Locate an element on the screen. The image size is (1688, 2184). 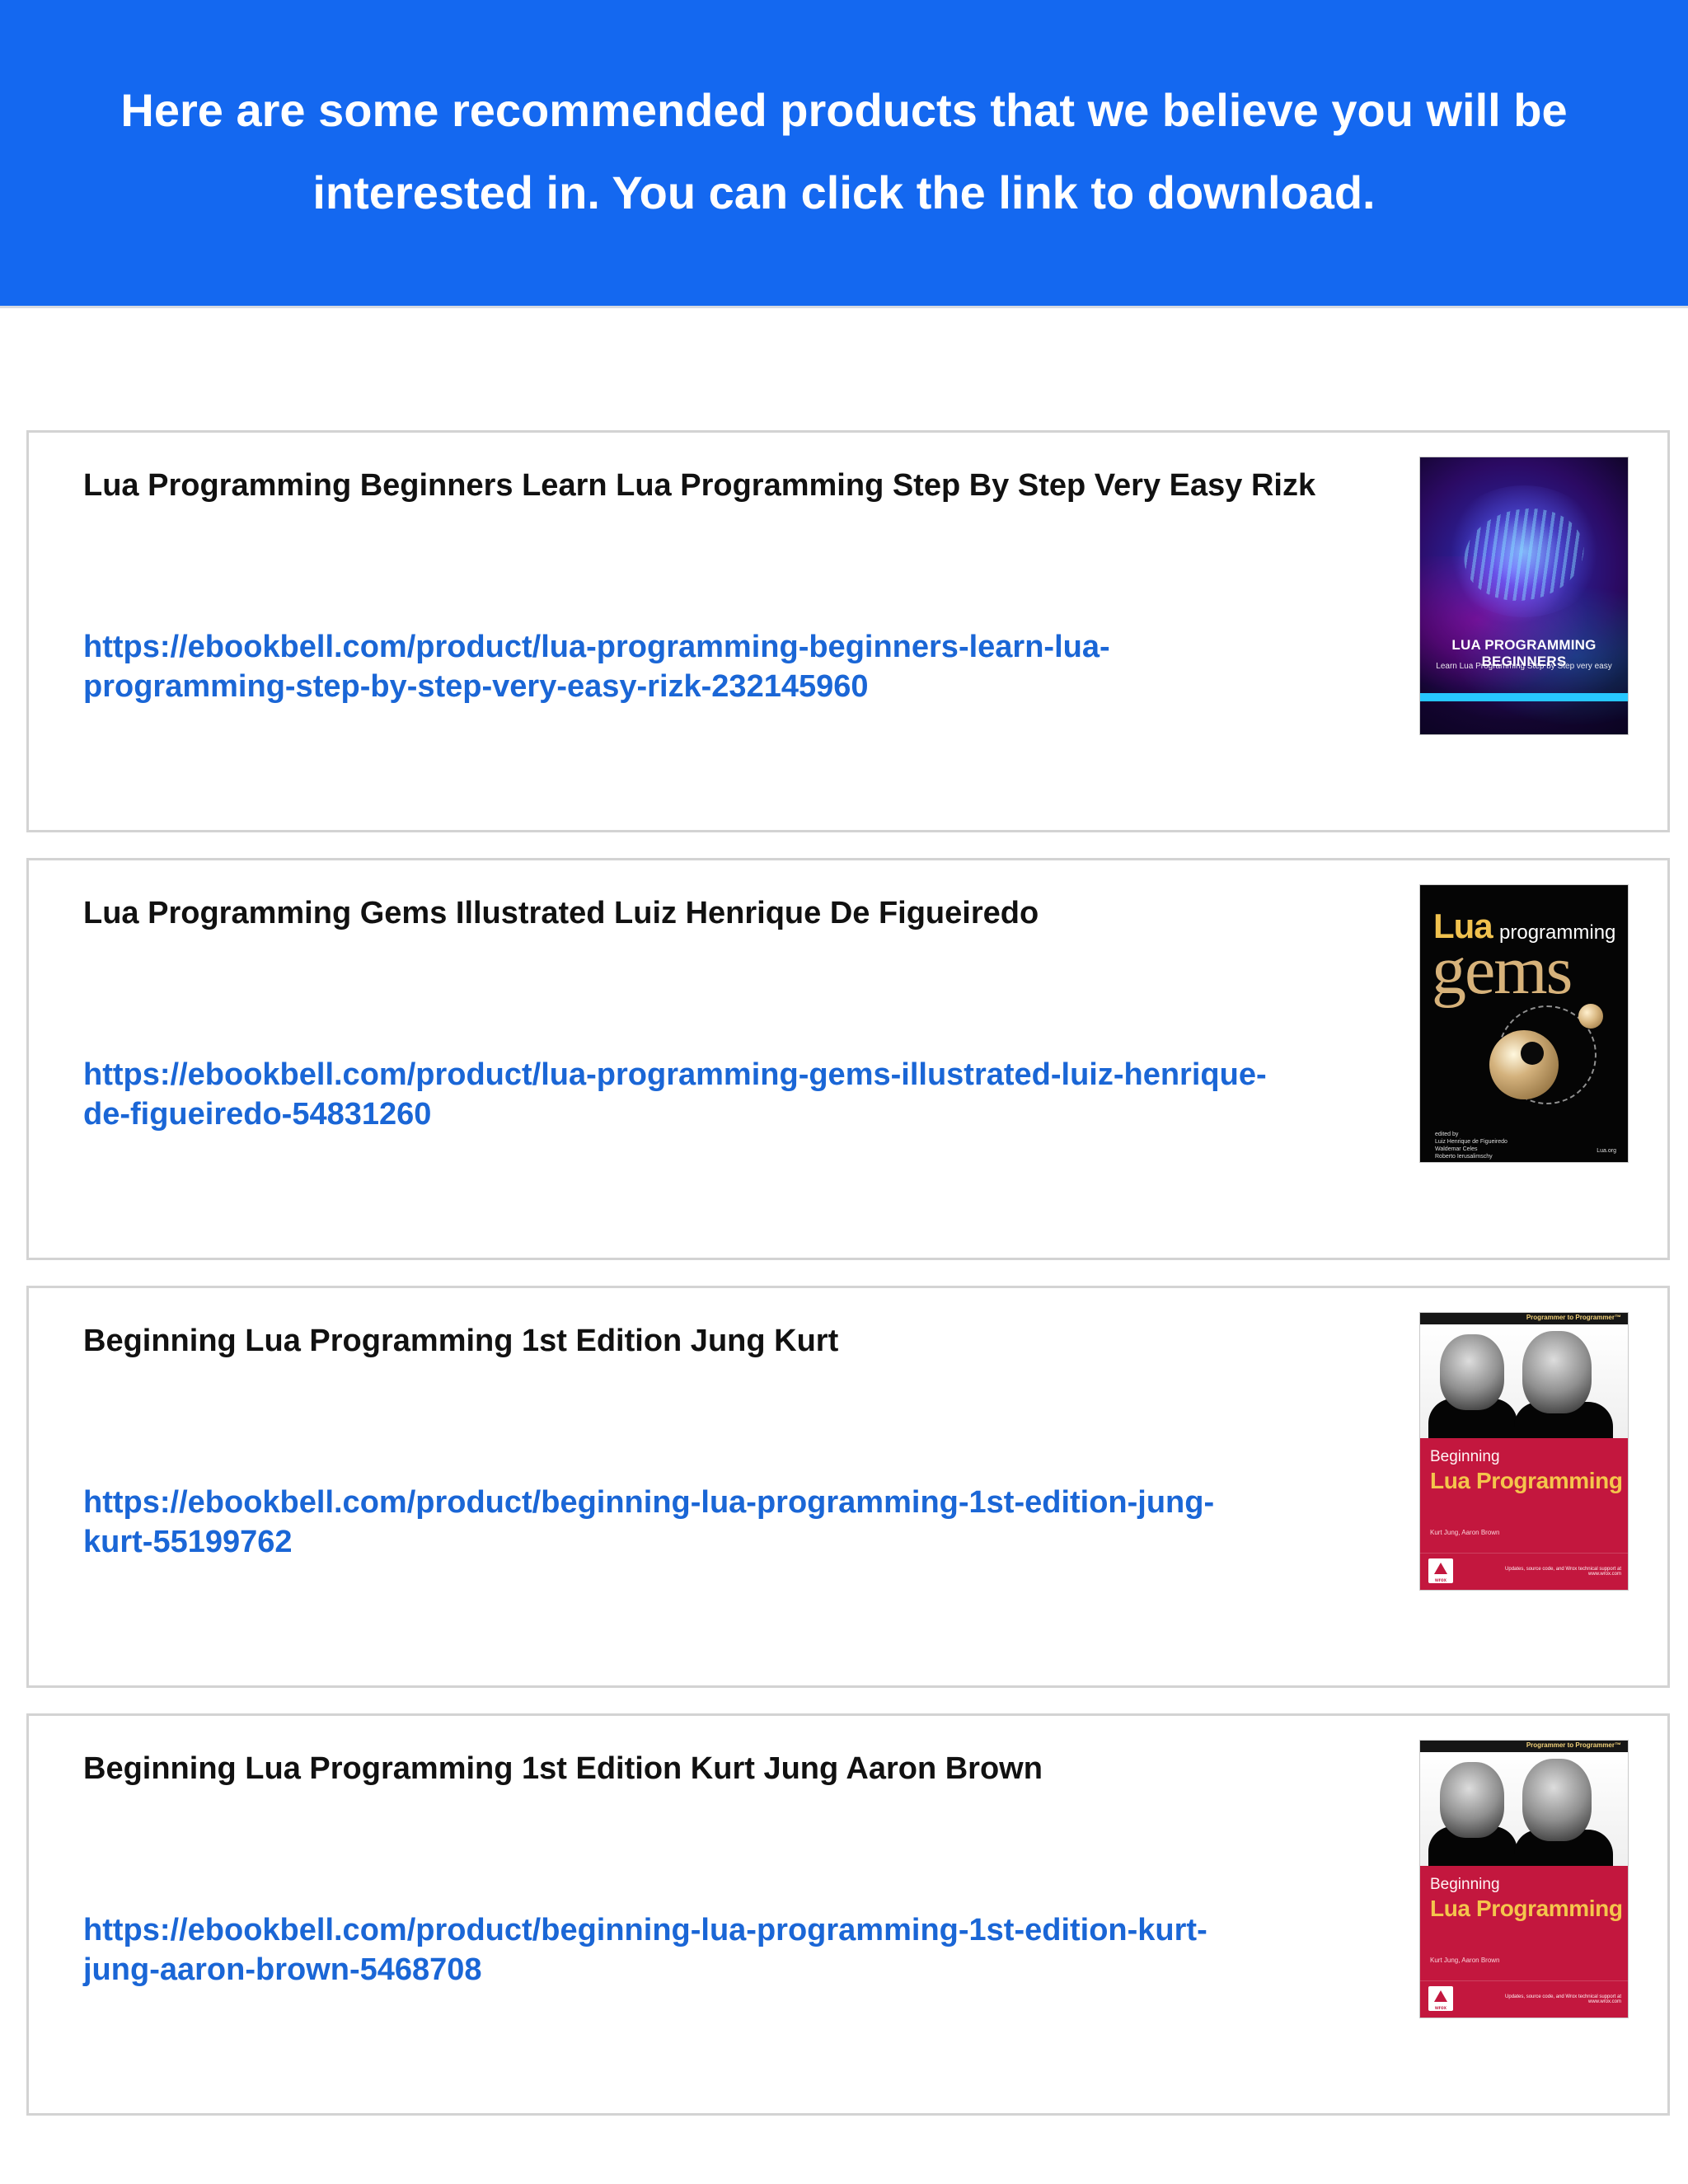
cover-small-gold-orb-icon is located at coordinates (1590, 1016).